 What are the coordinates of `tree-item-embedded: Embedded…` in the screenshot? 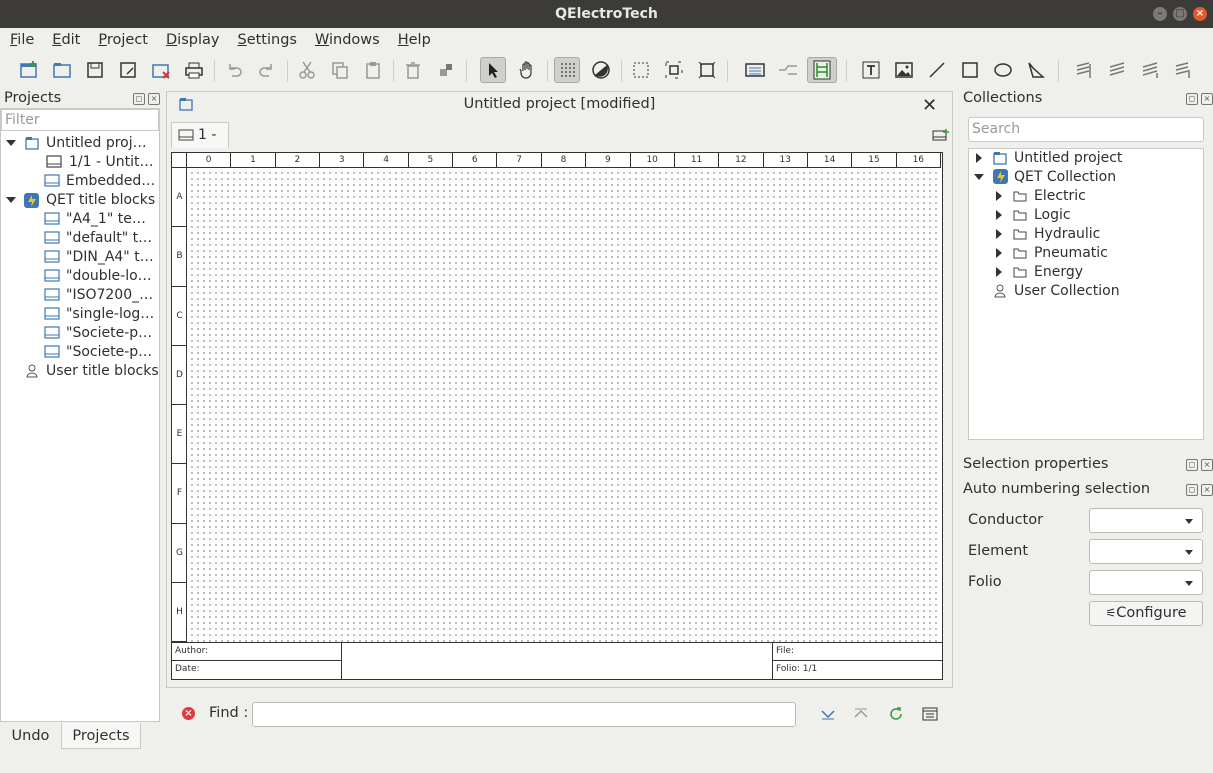 It's located at (112, 181).